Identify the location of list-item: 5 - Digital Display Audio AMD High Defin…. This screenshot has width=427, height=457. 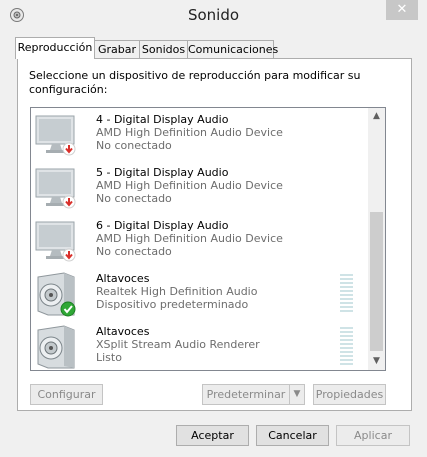
(198, 189).